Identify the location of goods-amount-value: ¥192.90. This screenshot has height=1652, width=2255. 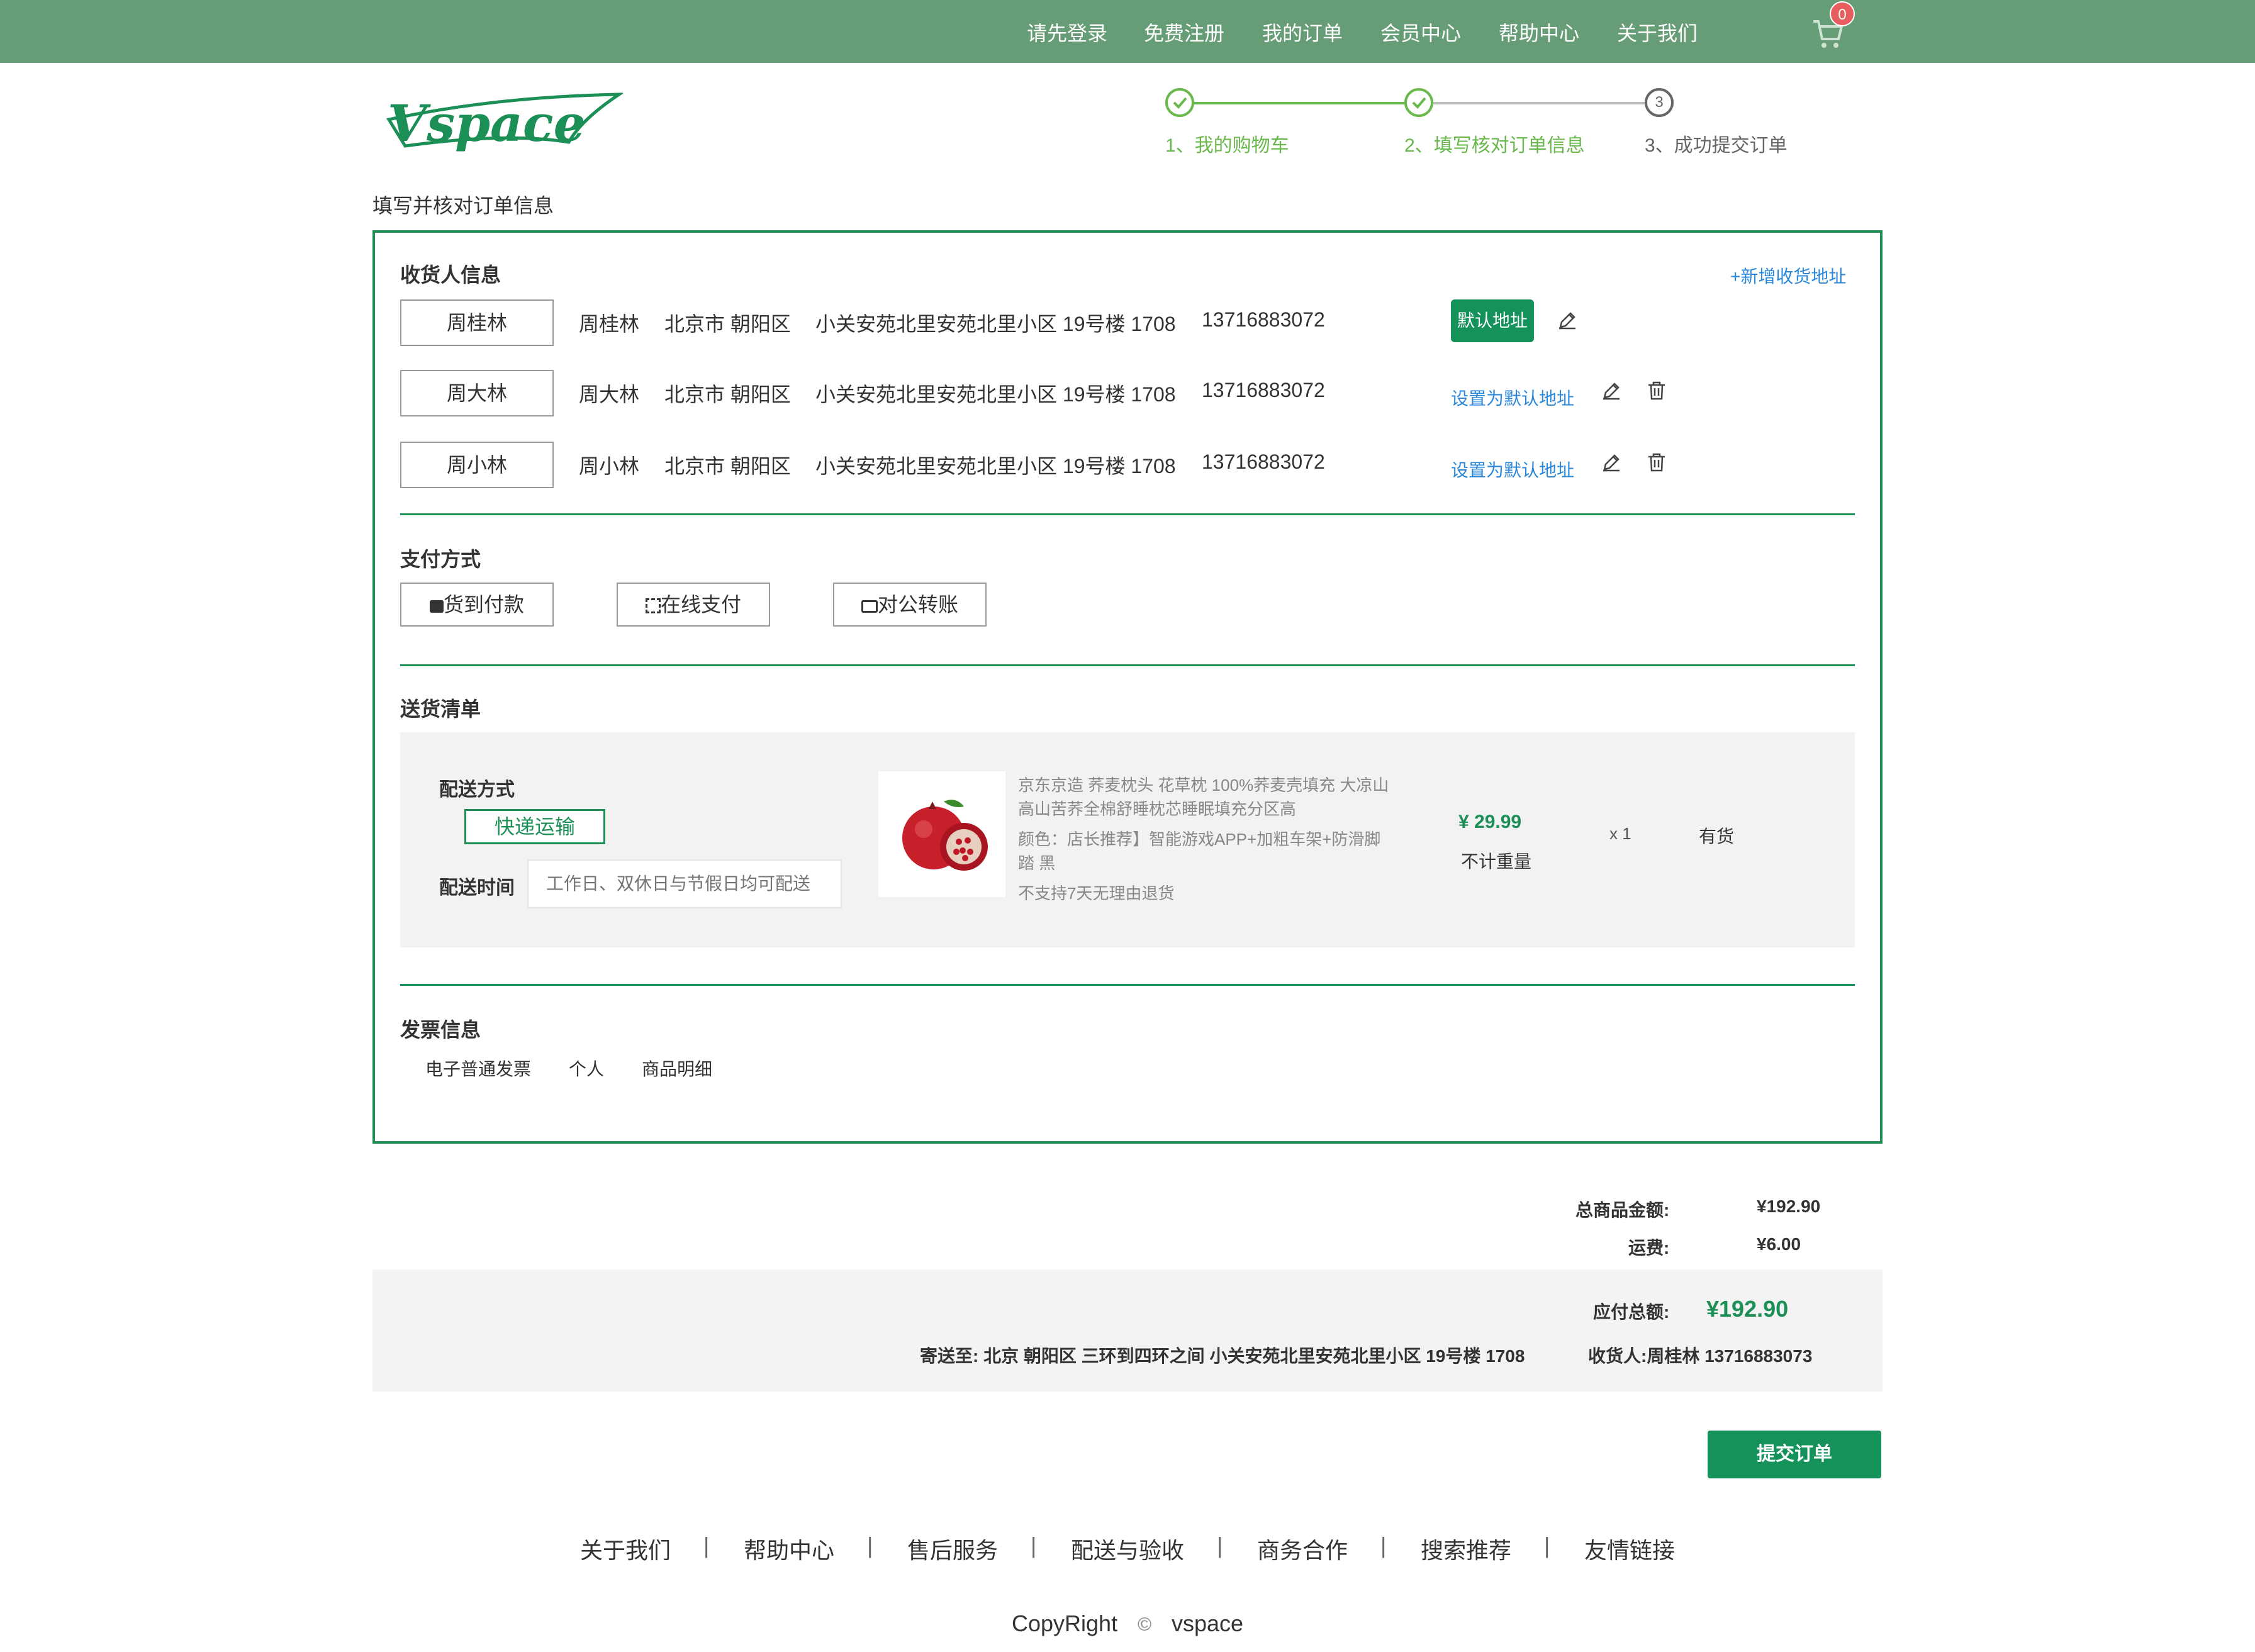
(1789, 1206).